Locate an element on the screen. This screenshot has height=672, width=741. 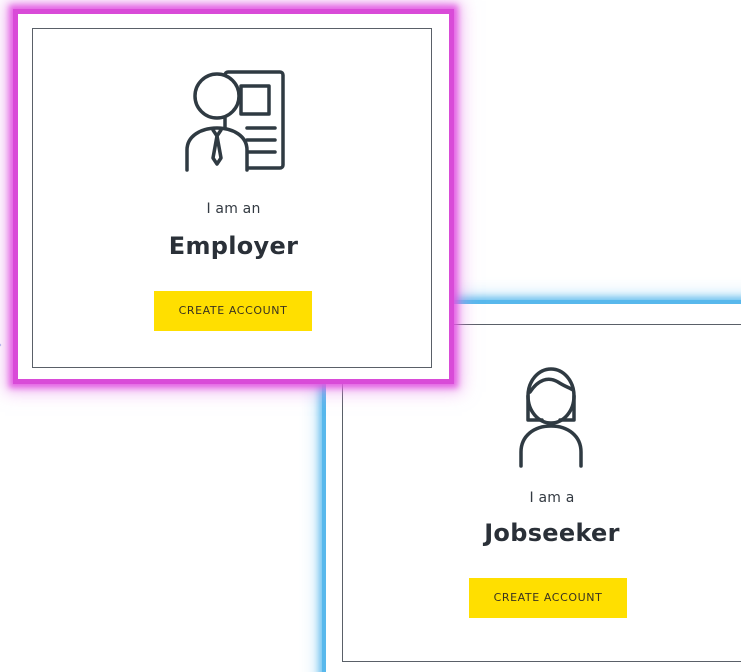
left-arrow-icon is located at coordinates (4, 345).